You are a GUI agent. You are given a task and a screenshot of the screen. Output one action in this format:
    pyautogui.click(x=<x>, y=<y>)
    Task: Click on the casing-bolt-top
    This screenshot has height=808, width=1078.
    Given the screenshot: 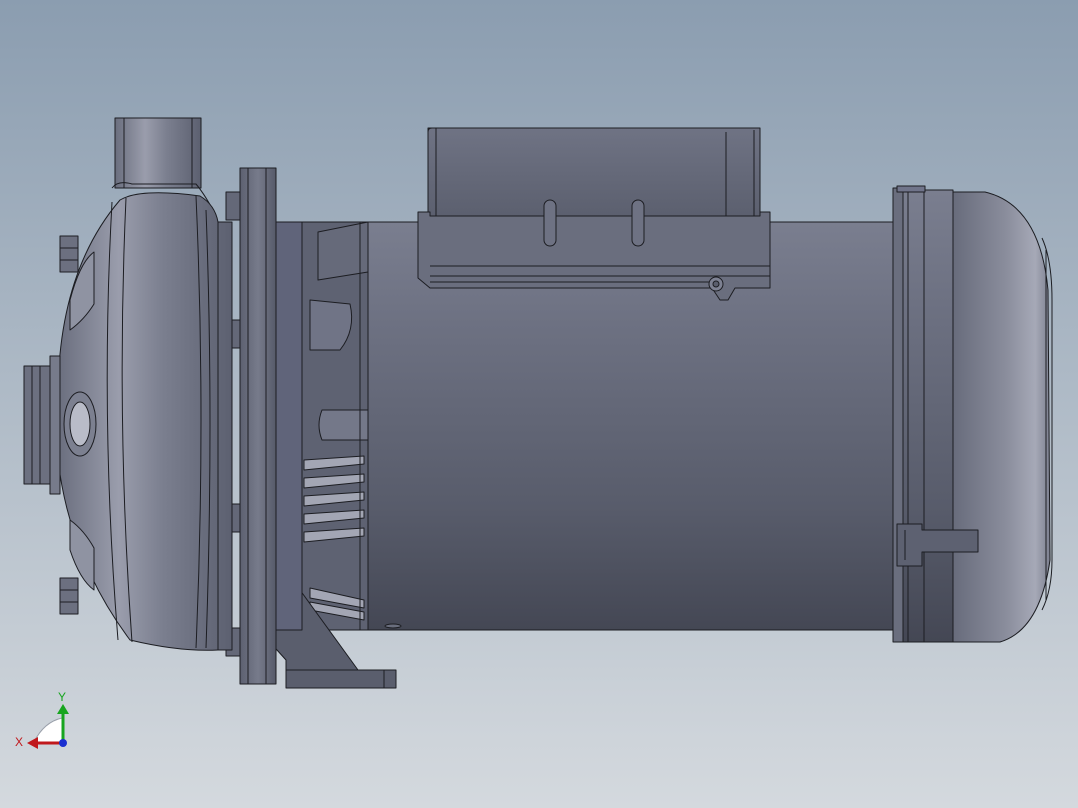 What is the action you would take?
    pyautogui.click(x=69, y=254)
    